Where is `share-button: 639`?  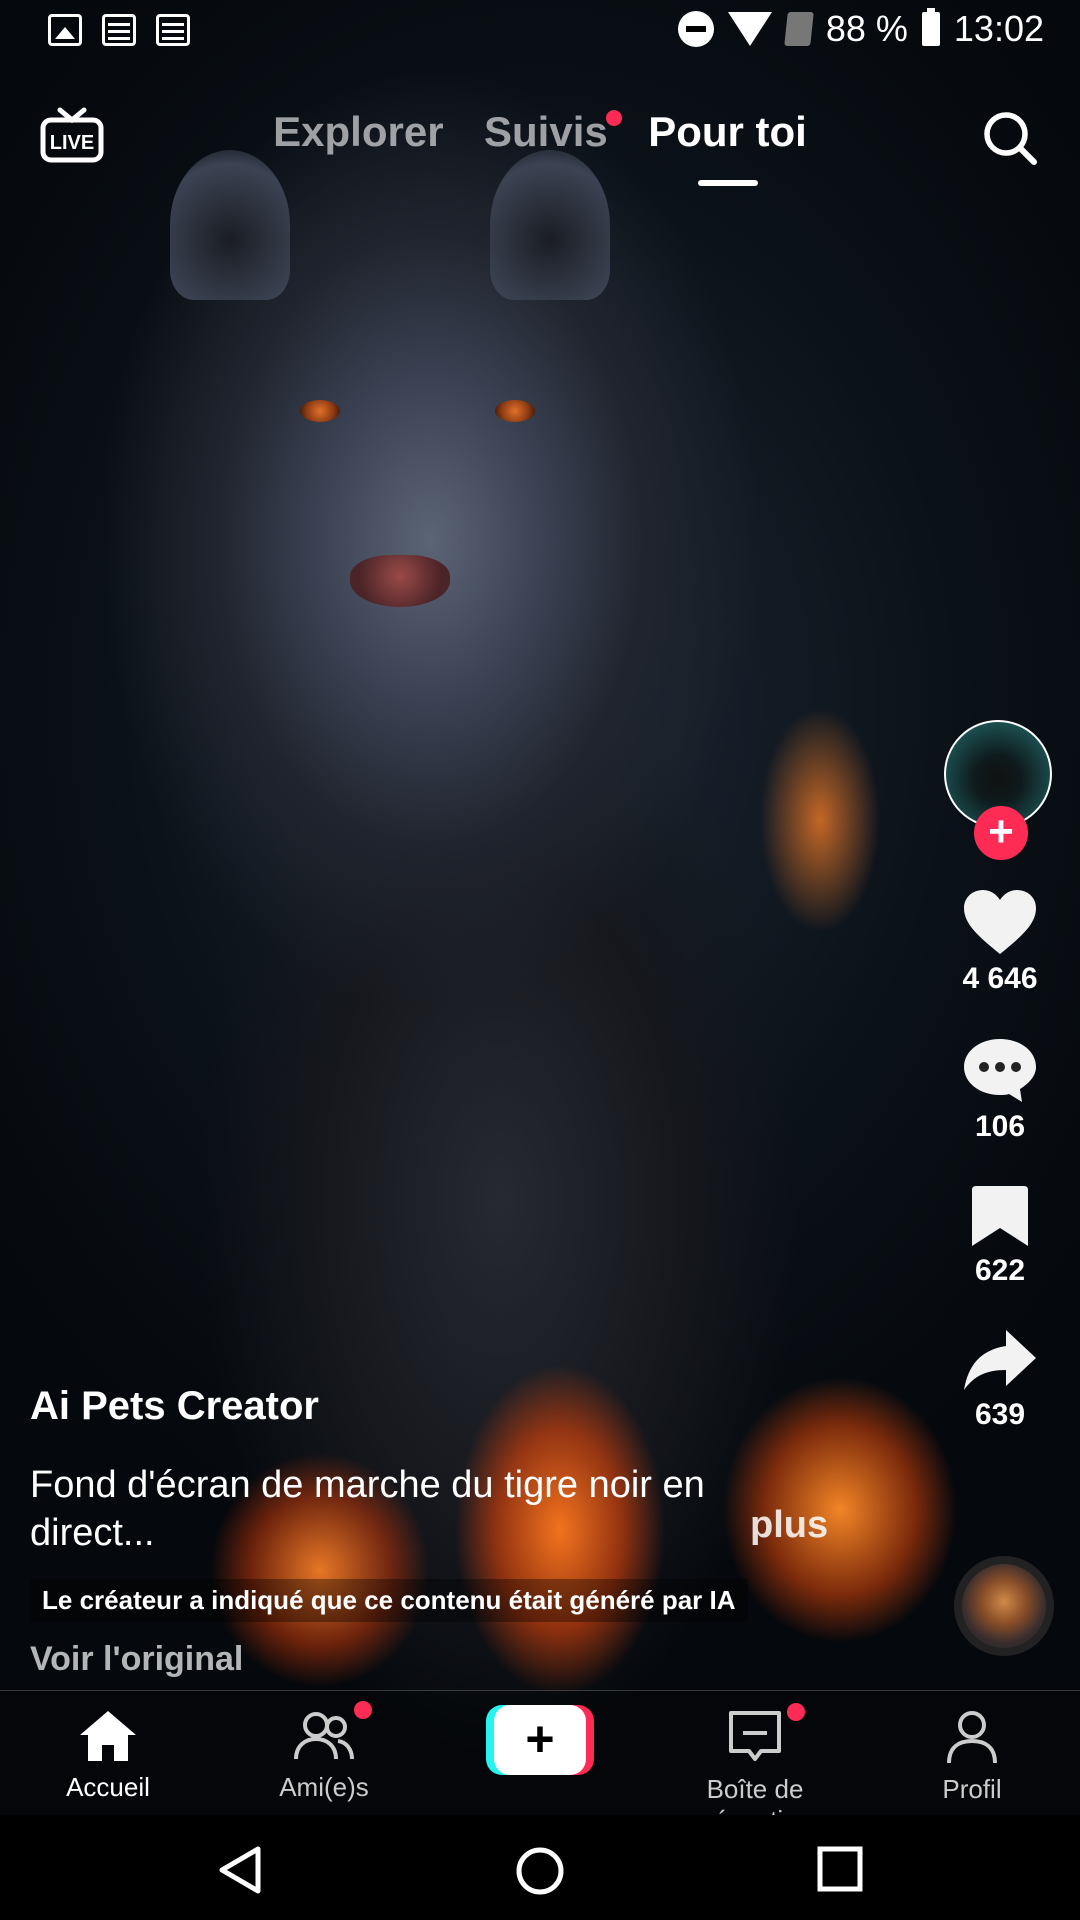 share-button: 639 is located at coordinates (1000, 1380).